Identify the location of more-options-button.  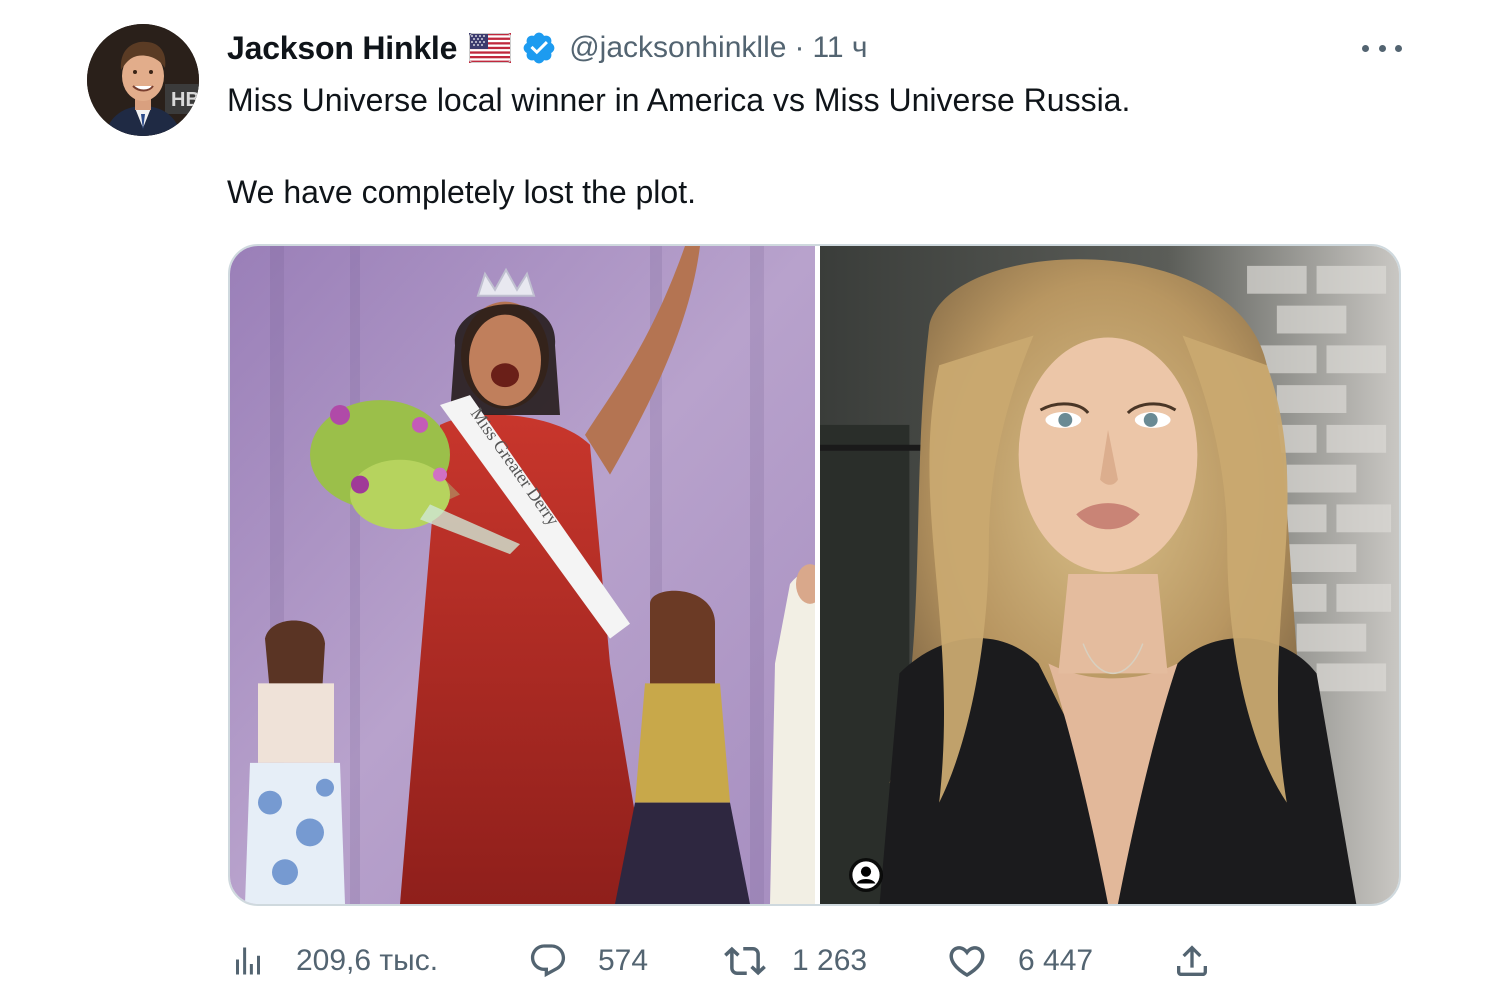
(1382, 48).